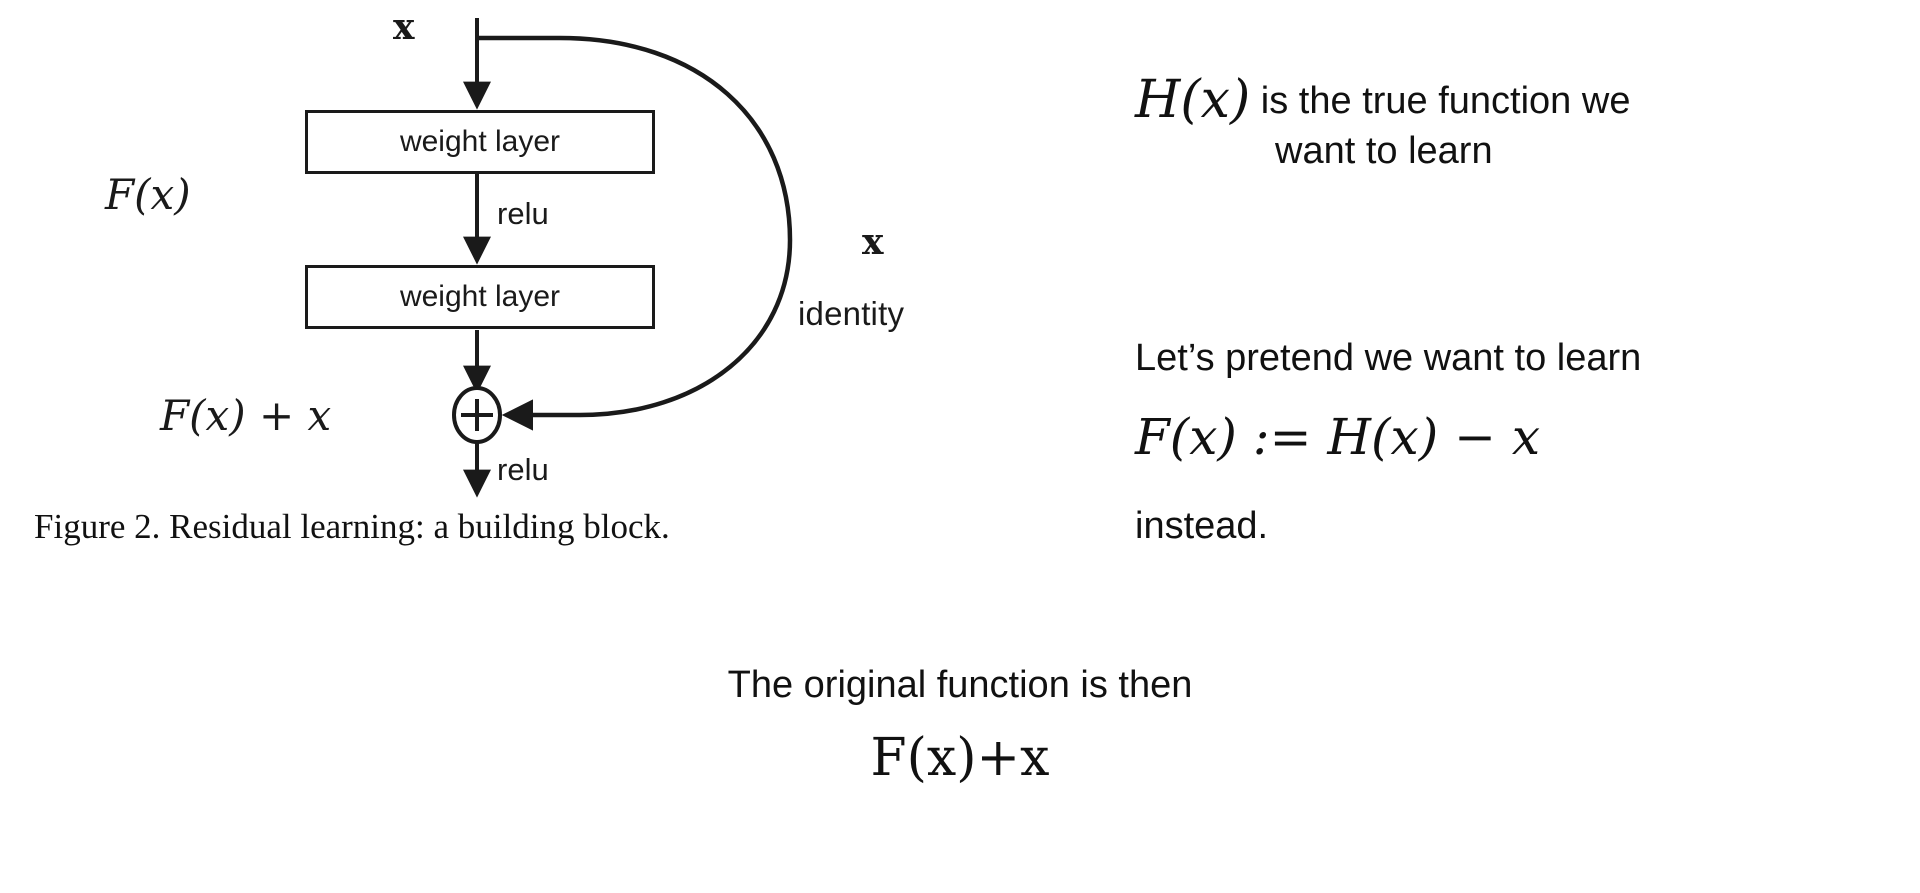 Image resolution: width=1920 pixels, height=893 pixels. Describe the element at coordinates (523, 469) in the screenshot. I see `relu-label-output: relu` at that location.